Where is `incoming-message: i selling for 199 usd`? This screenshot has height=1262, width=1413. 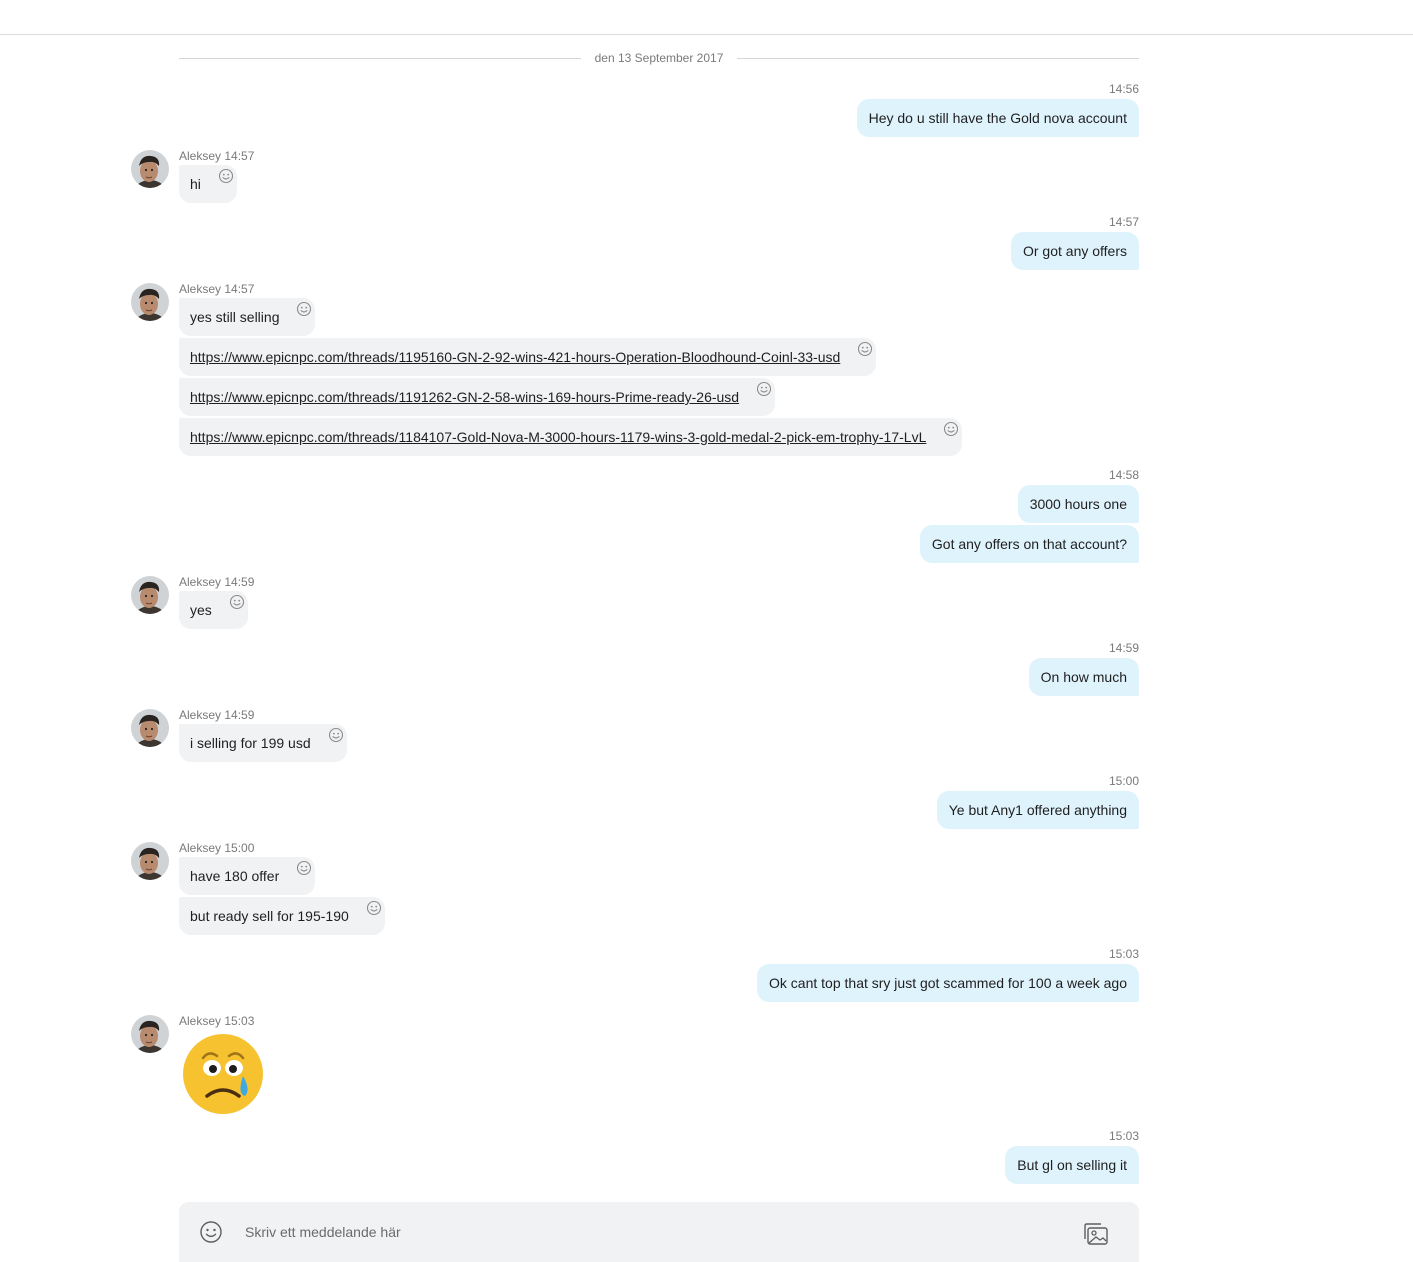
incoming-message: i selling for 199 usd is located at coordinates (263, 743).